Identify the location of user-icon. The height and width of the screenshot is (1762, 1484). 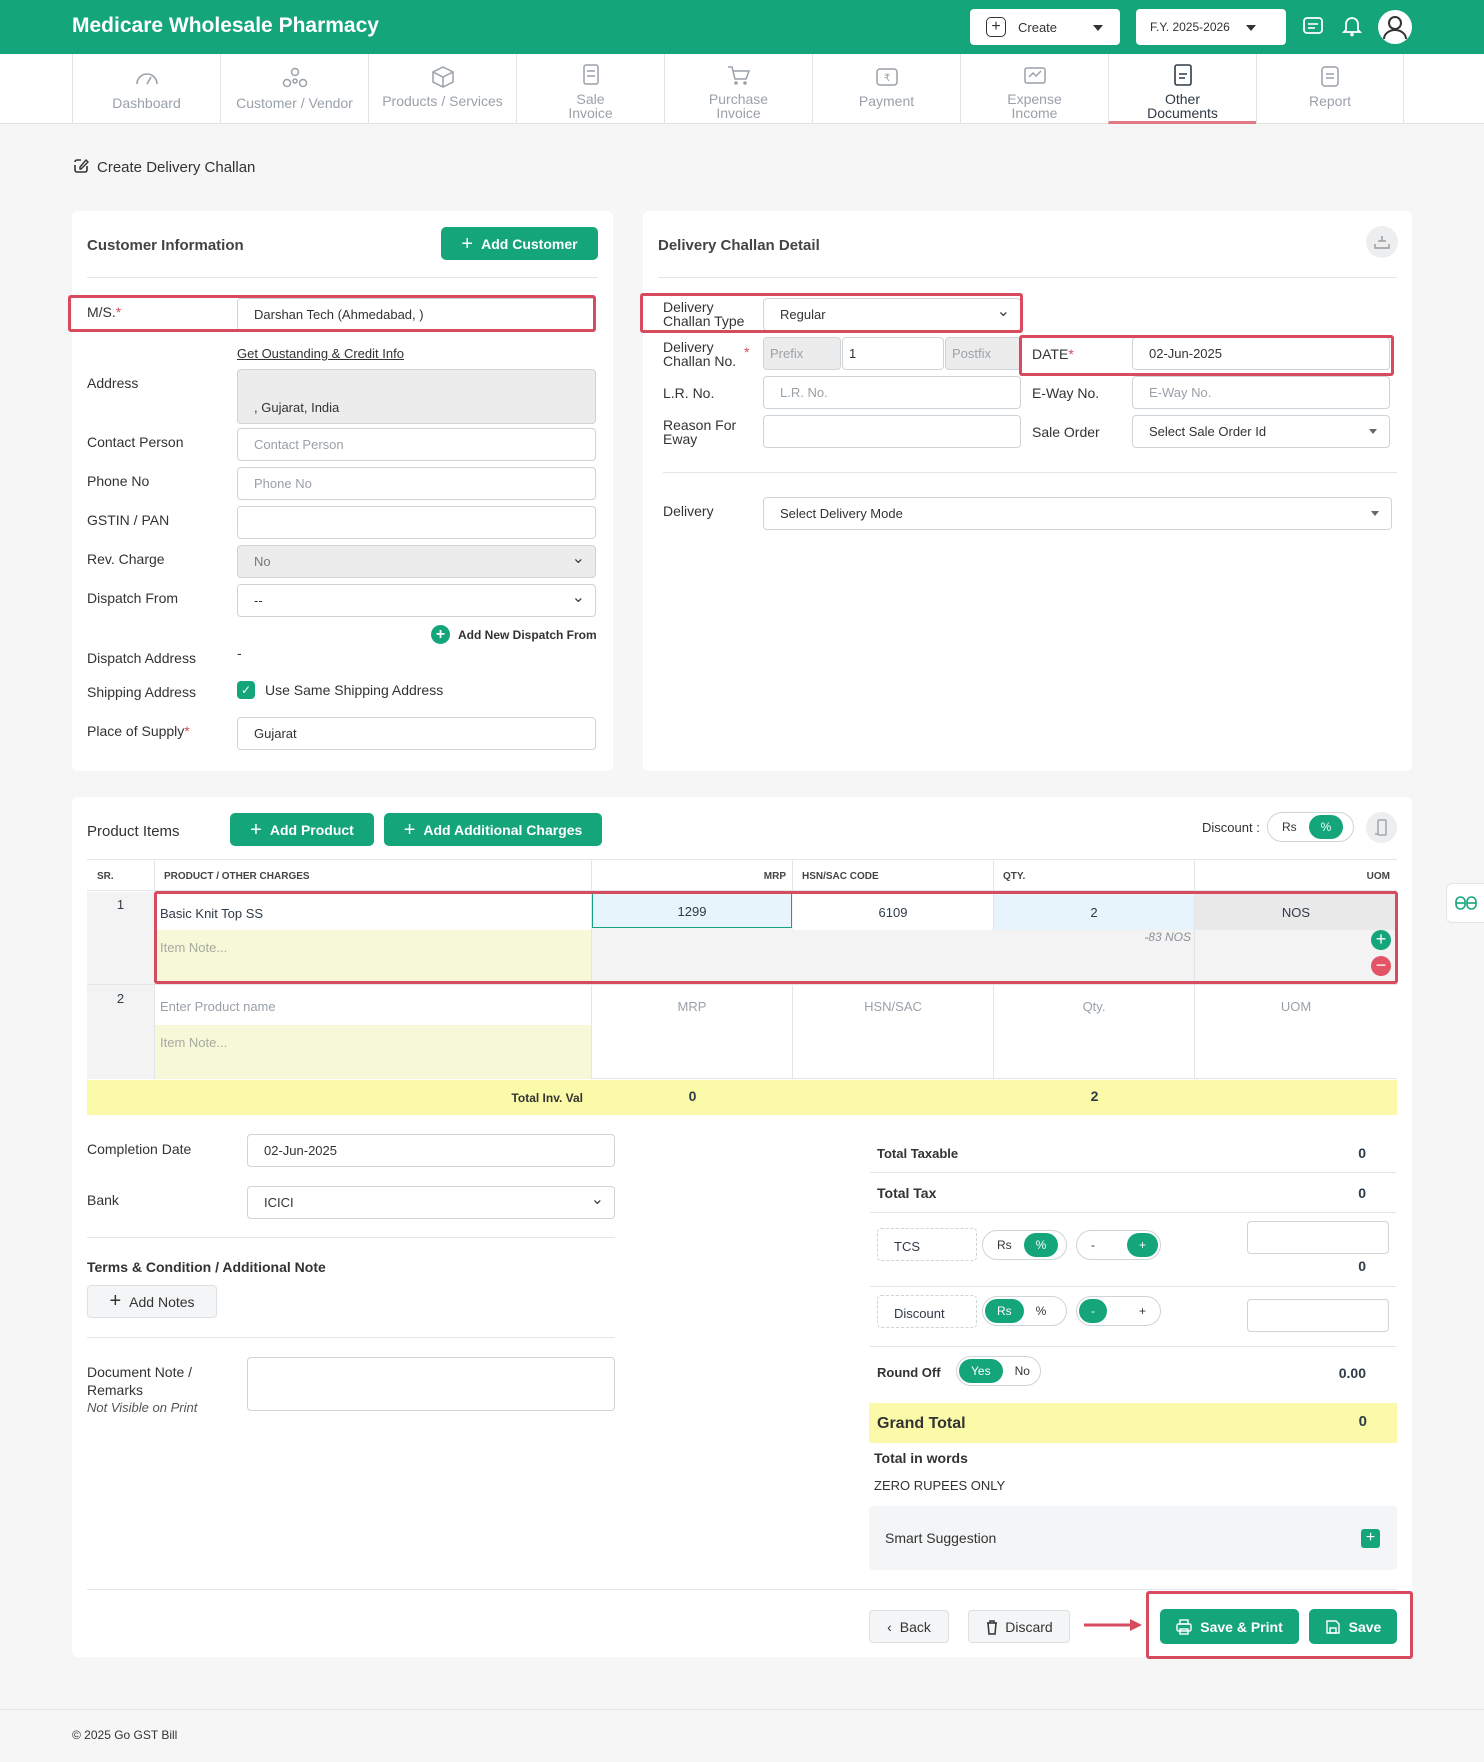
(1395, 28).